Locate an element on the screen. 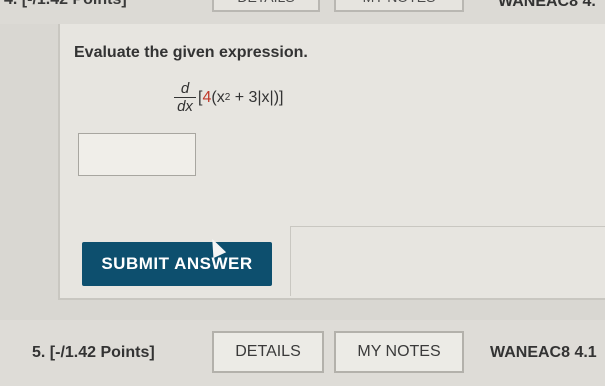 The image size is (605, 386). derivative-operator: d dx is located at coordinates (185, 97).